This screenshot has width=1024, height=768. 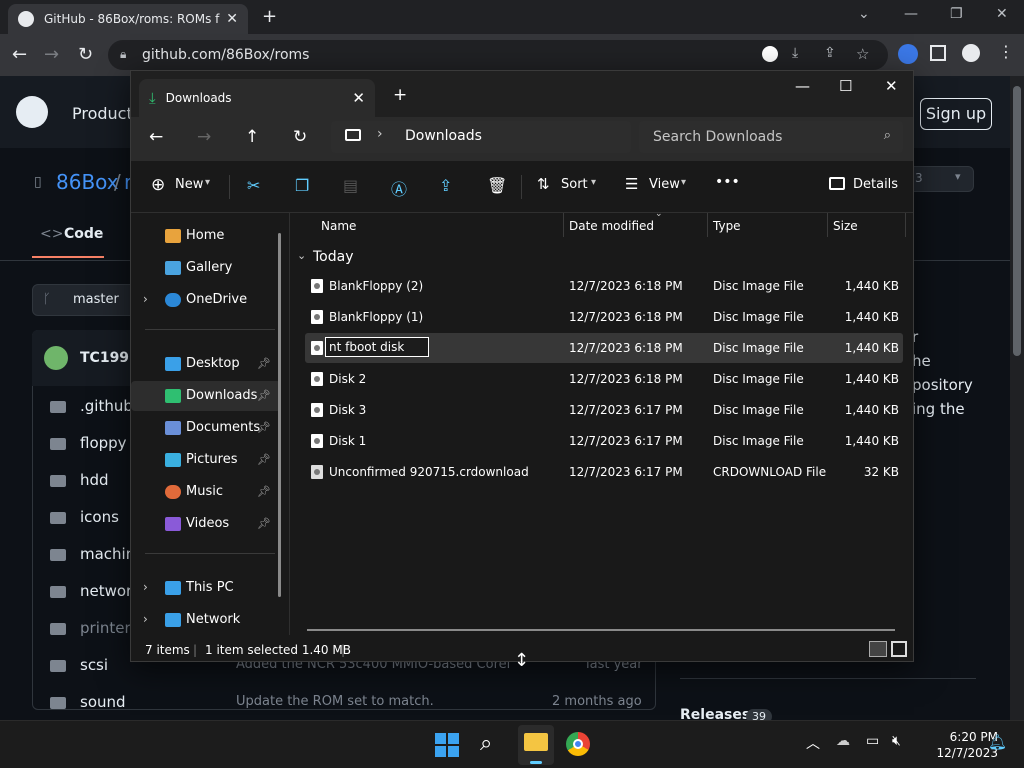 What do you see at coordinates (878, 649) in the screenshot?
I see `details-view-icon` at bounding box center [878, 649].